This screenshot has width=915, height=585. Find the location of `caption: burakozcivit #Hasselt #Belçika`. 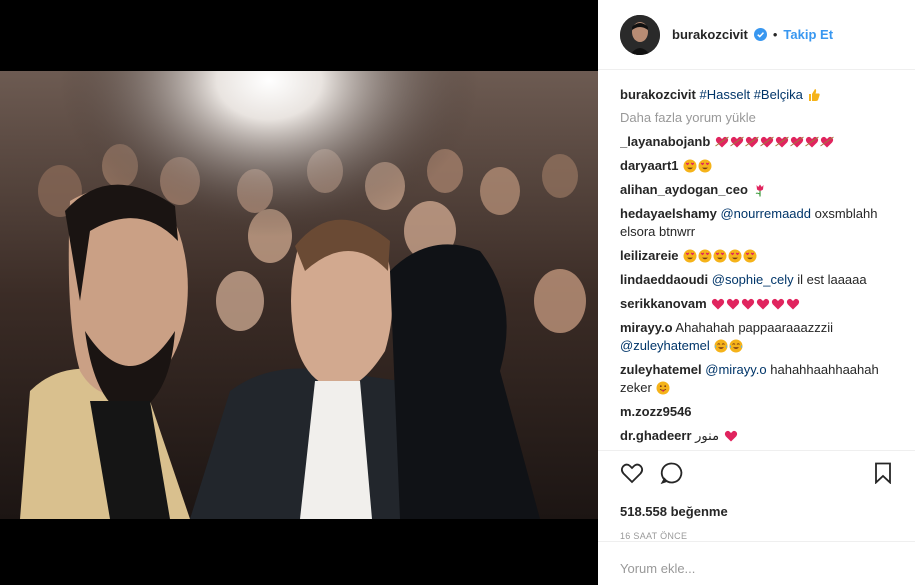

caption: burakozcivit #Hasselt #Belçika is located at coordinates (764, 95).